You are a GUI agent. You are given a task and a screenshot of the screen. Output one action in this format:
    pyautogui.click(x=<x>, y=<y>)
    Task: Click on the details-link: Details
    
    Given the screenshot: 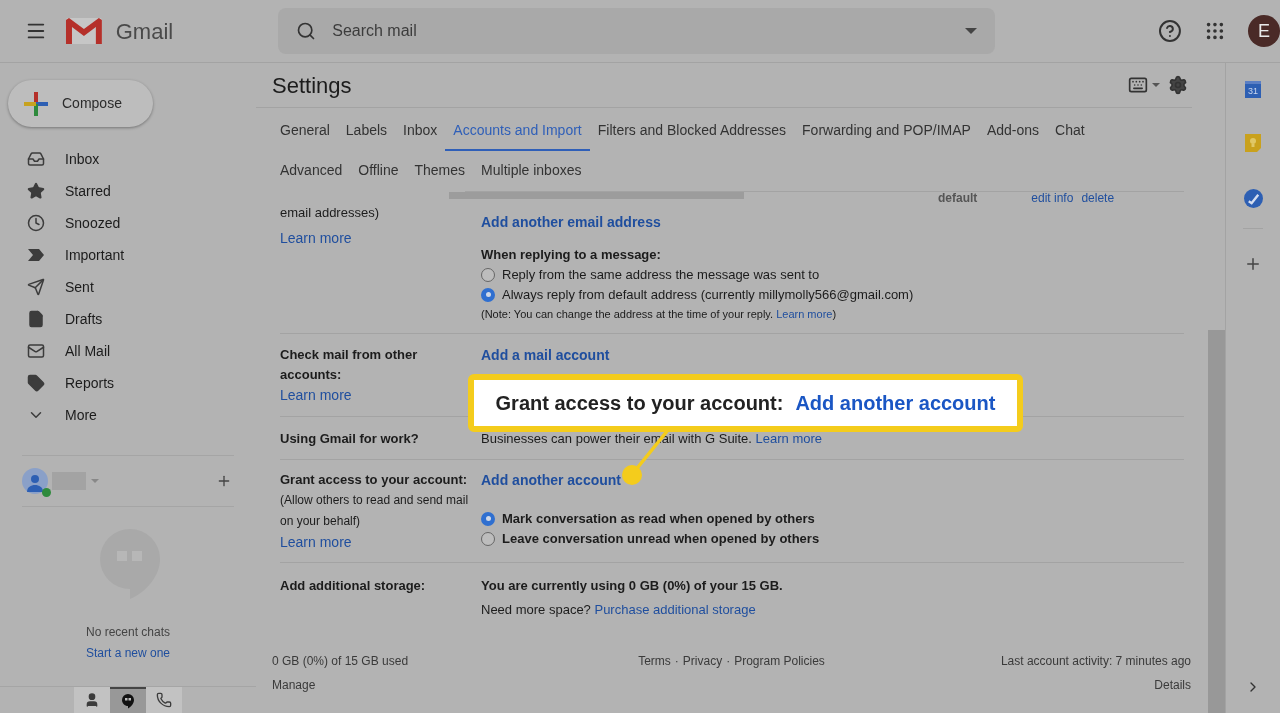 What is the action you would take?
    pyautogui.click(x=1172, y=685)
    